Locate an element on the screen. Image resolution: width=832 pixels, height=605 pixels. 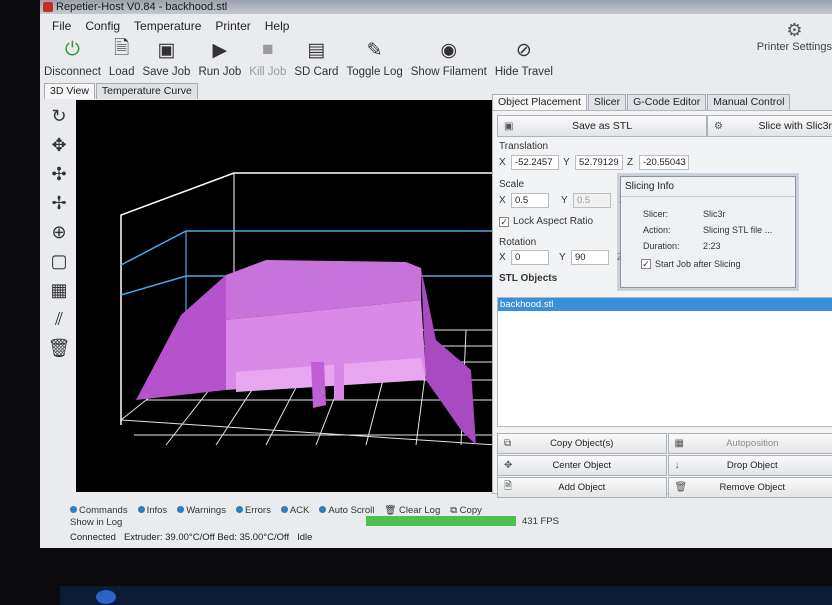
slice-with-slic3r-button: ⚙ Slice with Slic3r is located at coordinates (769, 126).